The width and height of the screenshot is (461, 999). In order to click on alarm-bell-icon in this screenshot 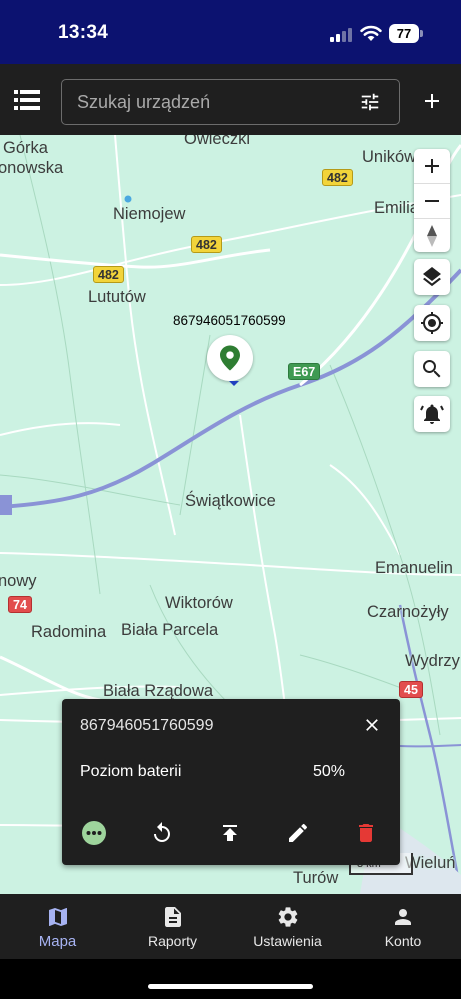, I will do `click(432, 414)`.